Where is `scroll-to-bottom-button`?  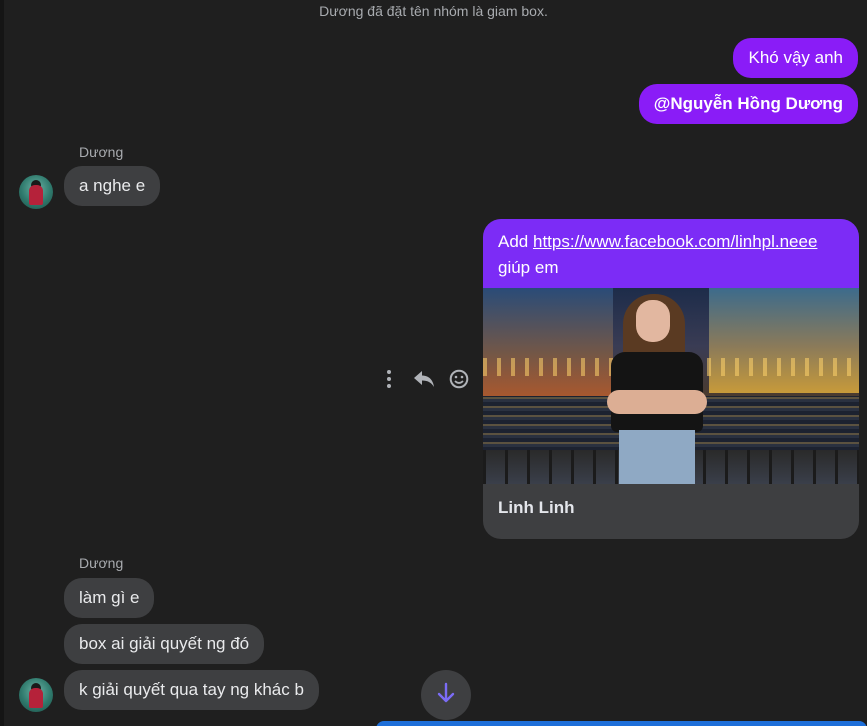 scroll-to-bottom-button is located at coordinates (446, 695).